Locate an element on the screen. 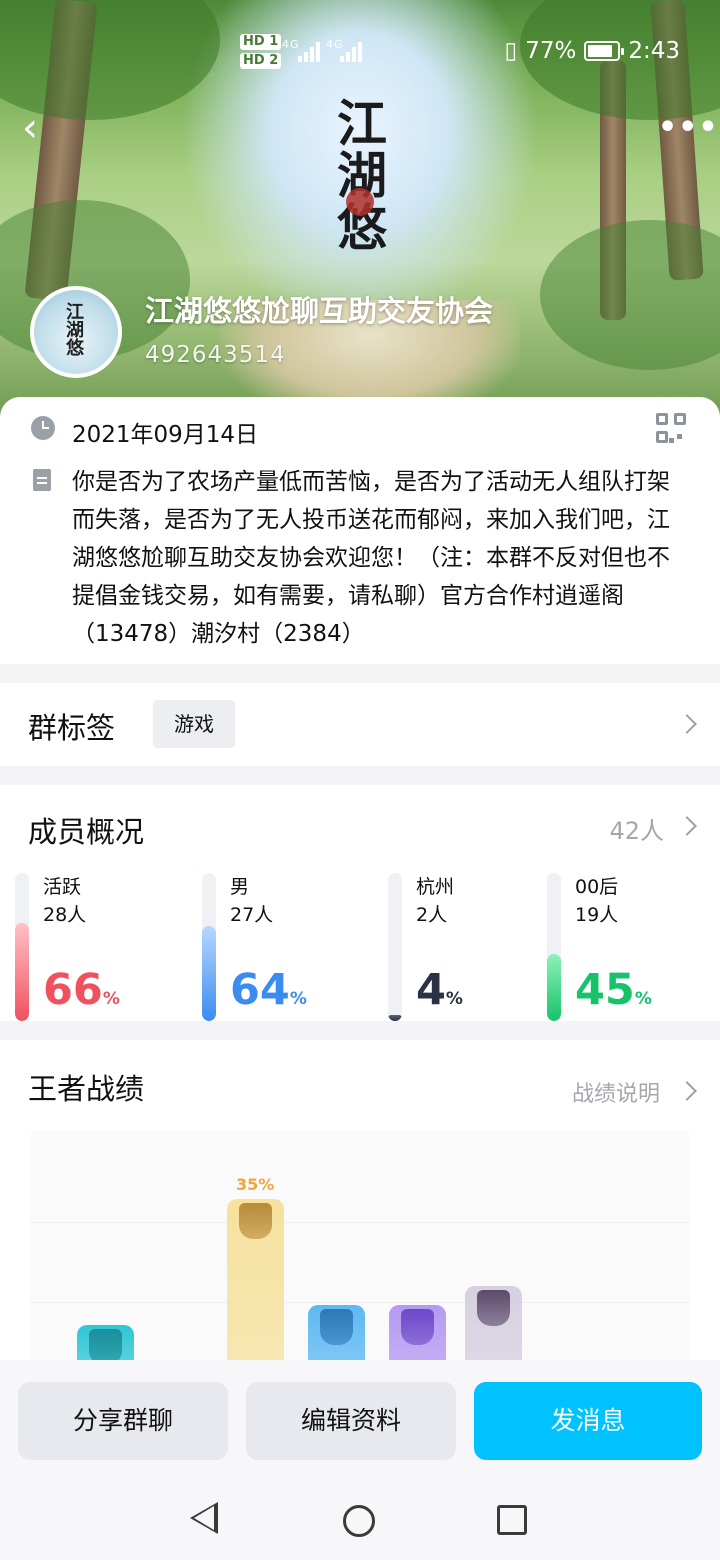 Image resolution: width=720 pixels, height=1560 pixels. battery-percent: 77% is located at coordinates (551, 51).